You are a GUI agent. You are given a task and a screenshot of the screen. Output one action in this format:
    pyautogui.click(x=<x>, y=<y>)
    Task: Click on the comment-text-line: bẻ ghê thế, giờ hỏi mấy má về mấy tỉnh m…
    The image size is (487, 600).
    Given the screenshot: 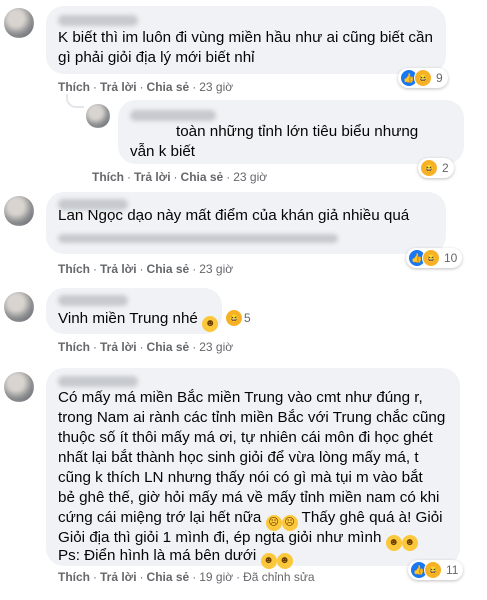 What is the action you would take?
    pyautogui.click(x=249, y=497)
    